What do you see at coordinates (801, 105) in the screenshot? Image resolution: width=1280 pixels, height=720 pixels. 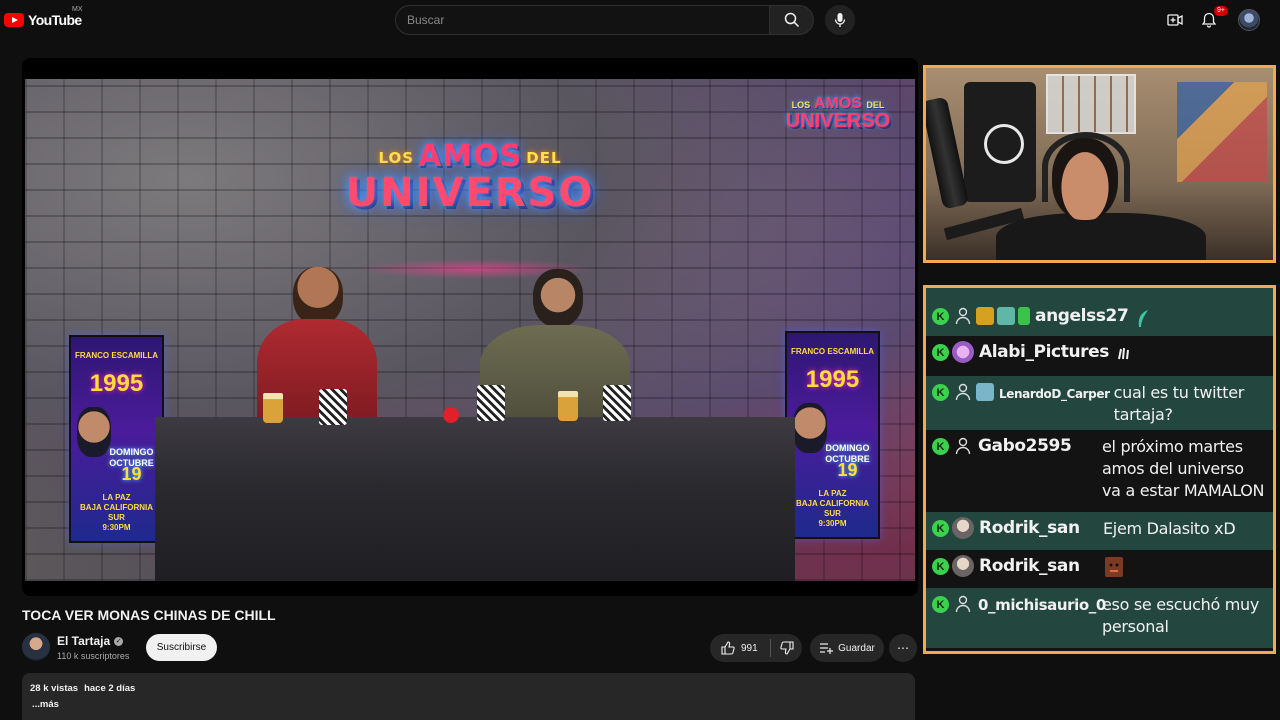 I see `corner-los: LOS` at bounding box center [801, 105].